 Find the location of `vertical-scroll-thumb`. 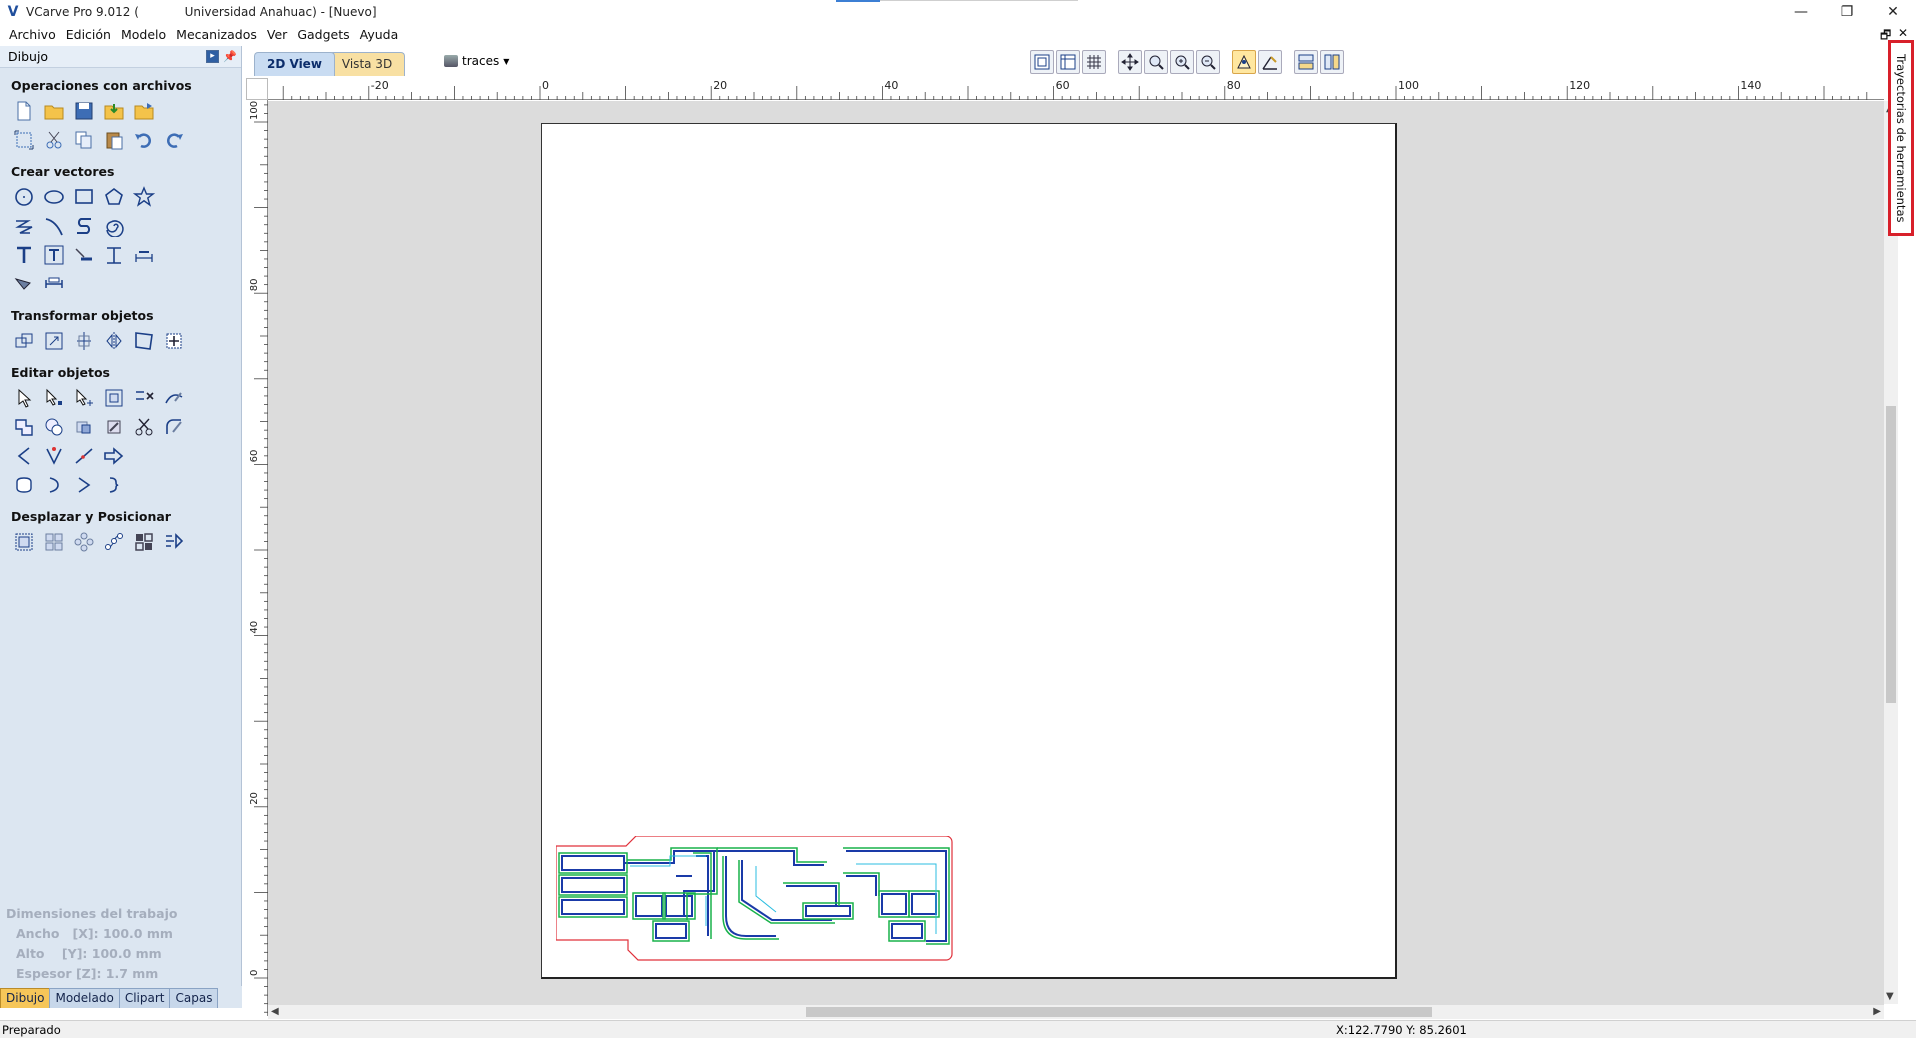

vertical-scroll-thumb is located at coordinates (1891, 554).